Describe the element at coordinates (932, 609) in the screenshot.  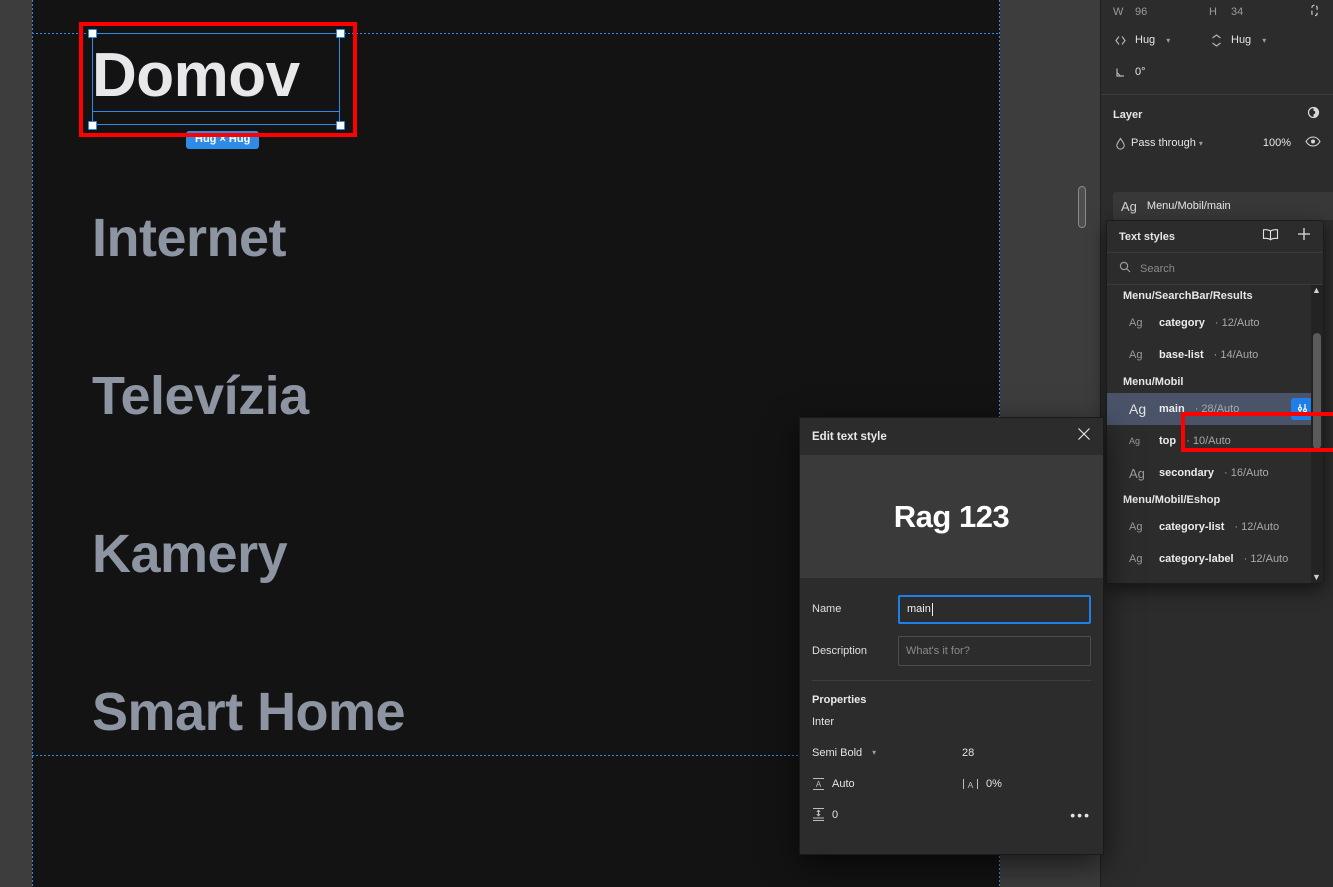
I see `text-cursor` at that location.